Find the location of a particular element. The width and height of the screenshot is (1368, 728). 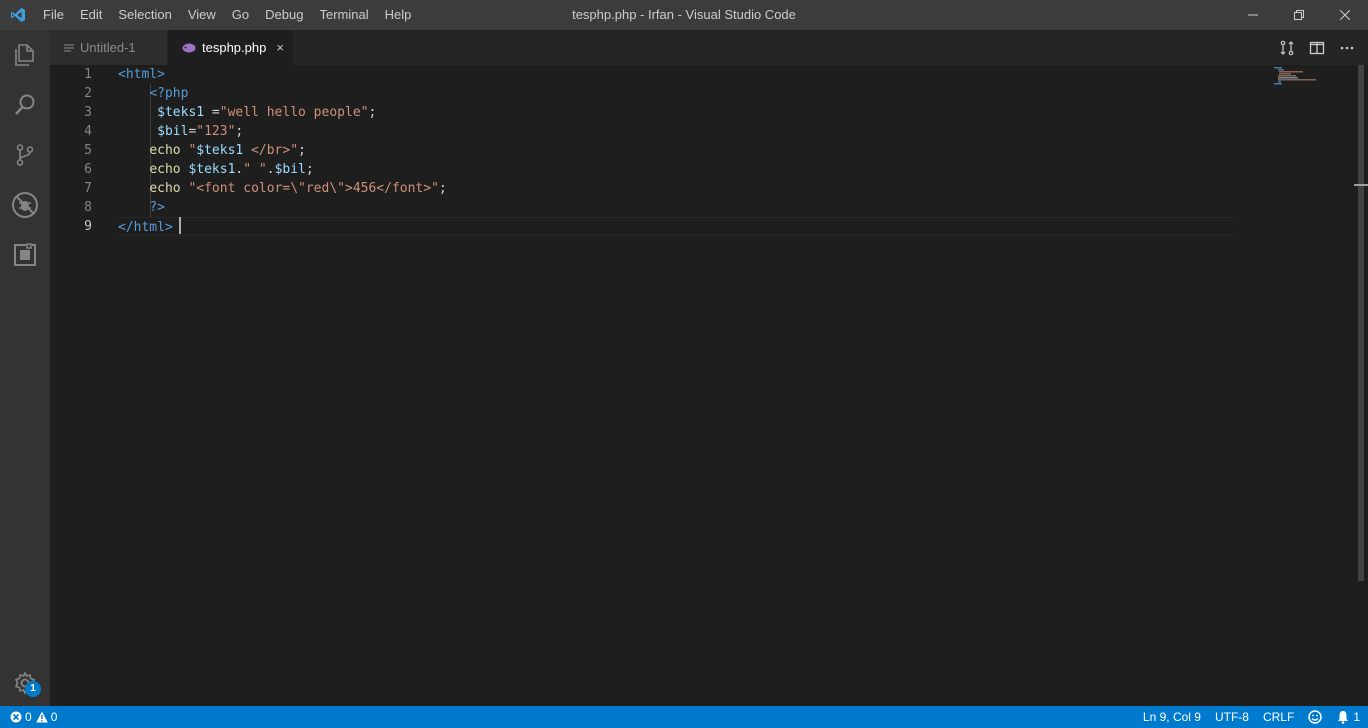

source-control-icon is located at coordinates (25, 155).